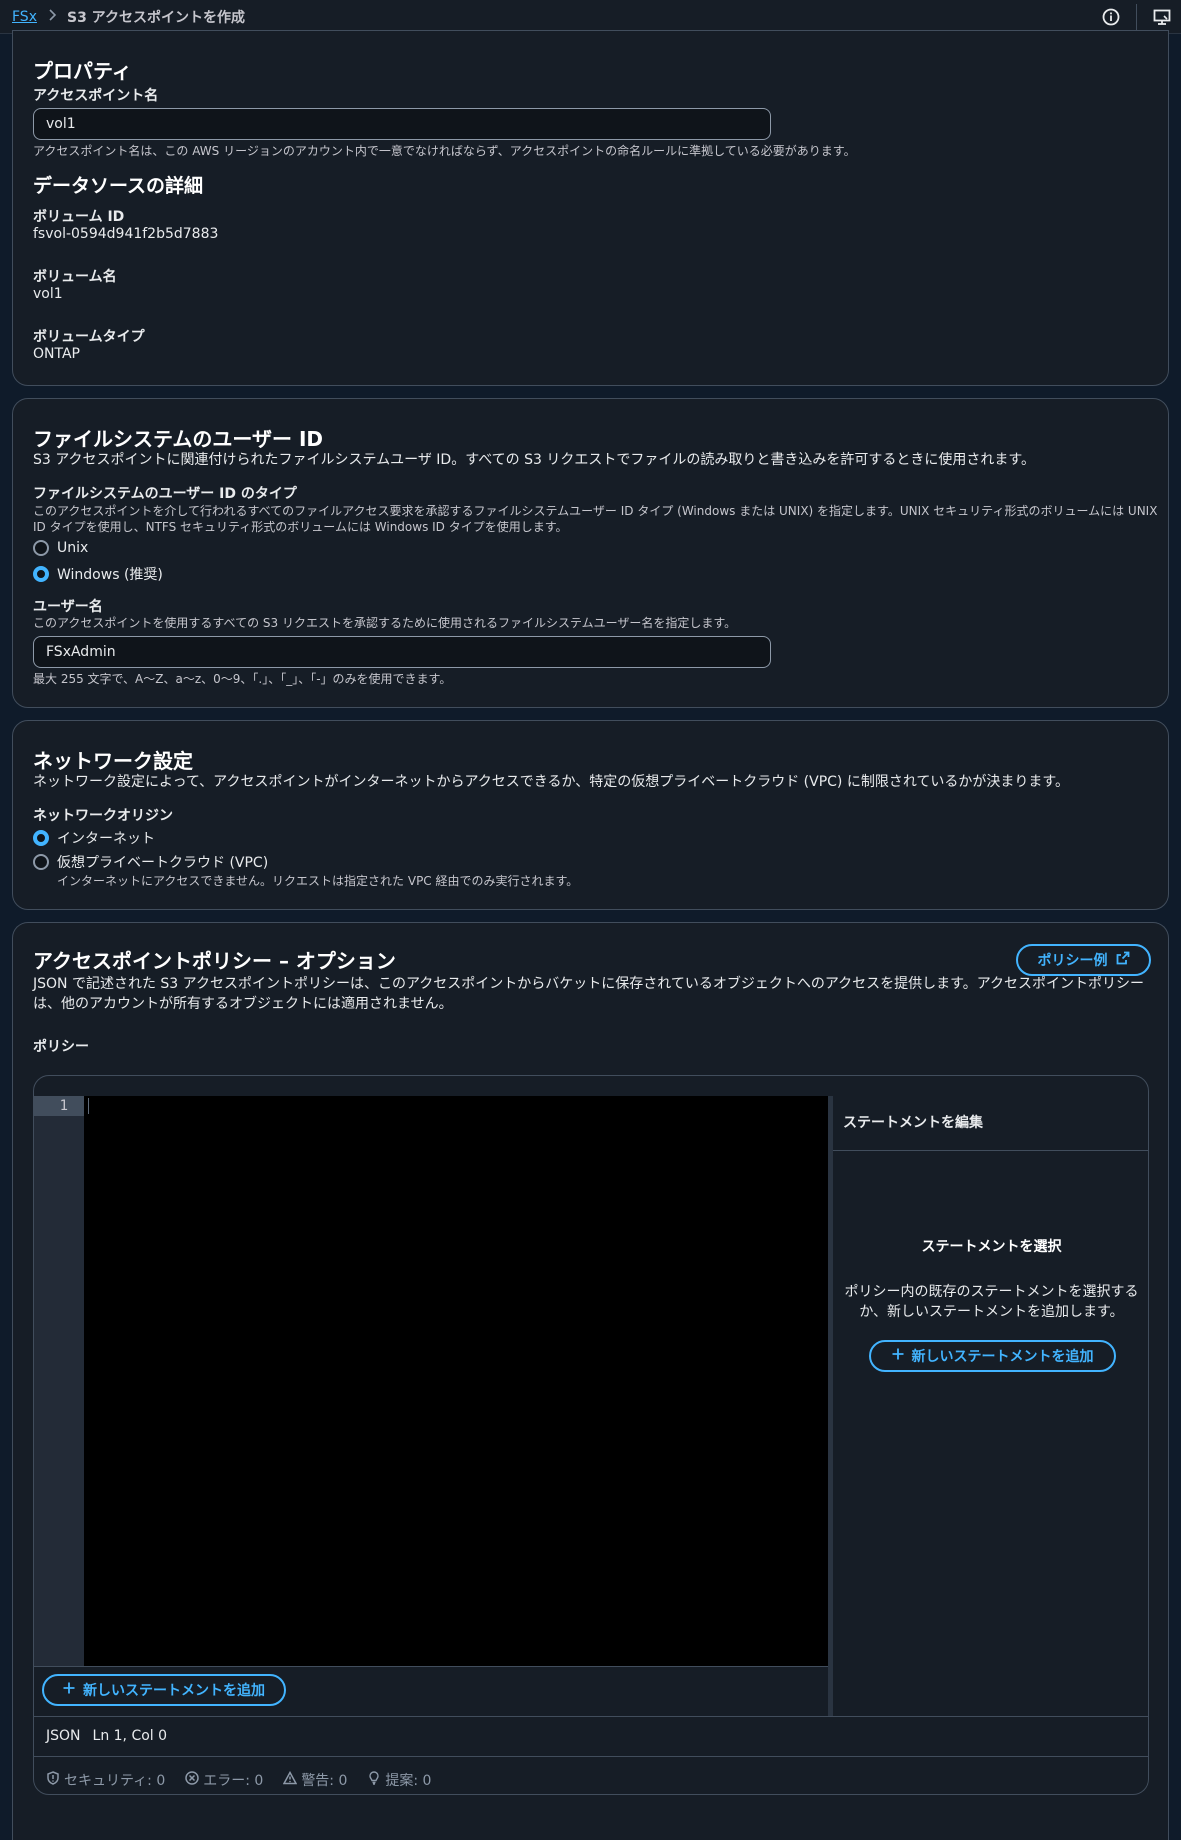  I want to click on warning-count: 警告: 0, so click(315, 1780).